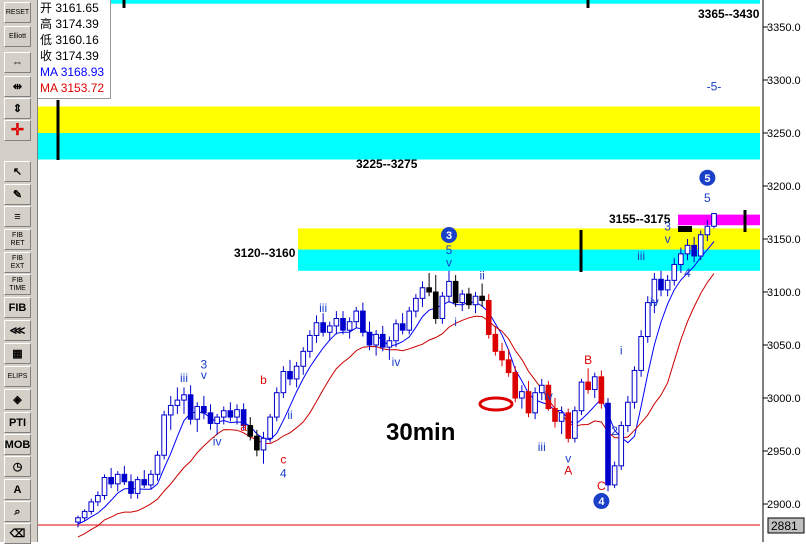 The image size is (806, 544). I want to click on current-price-label: 2881, so click(784, 526).